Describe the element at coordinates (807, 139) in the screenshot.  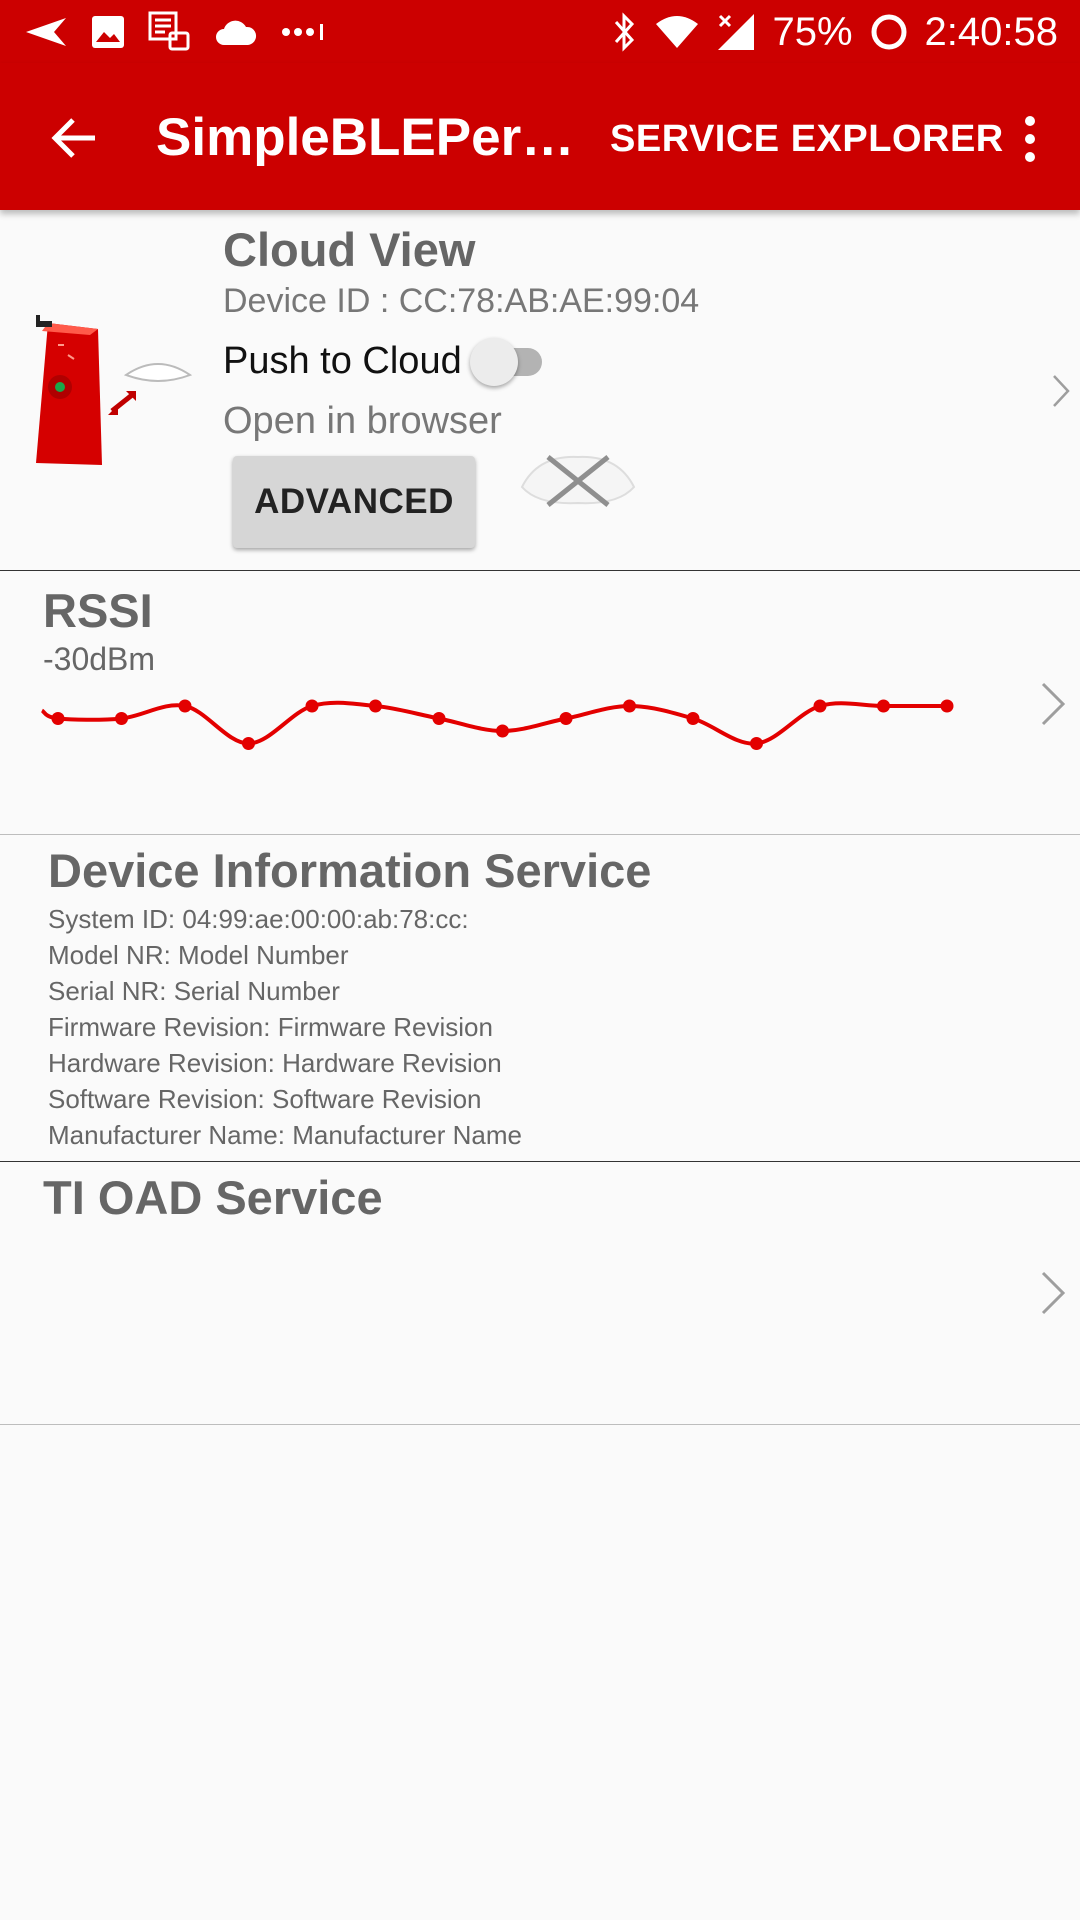
I see `service-explorer-button: SERVICE EXPLORER` at that location.